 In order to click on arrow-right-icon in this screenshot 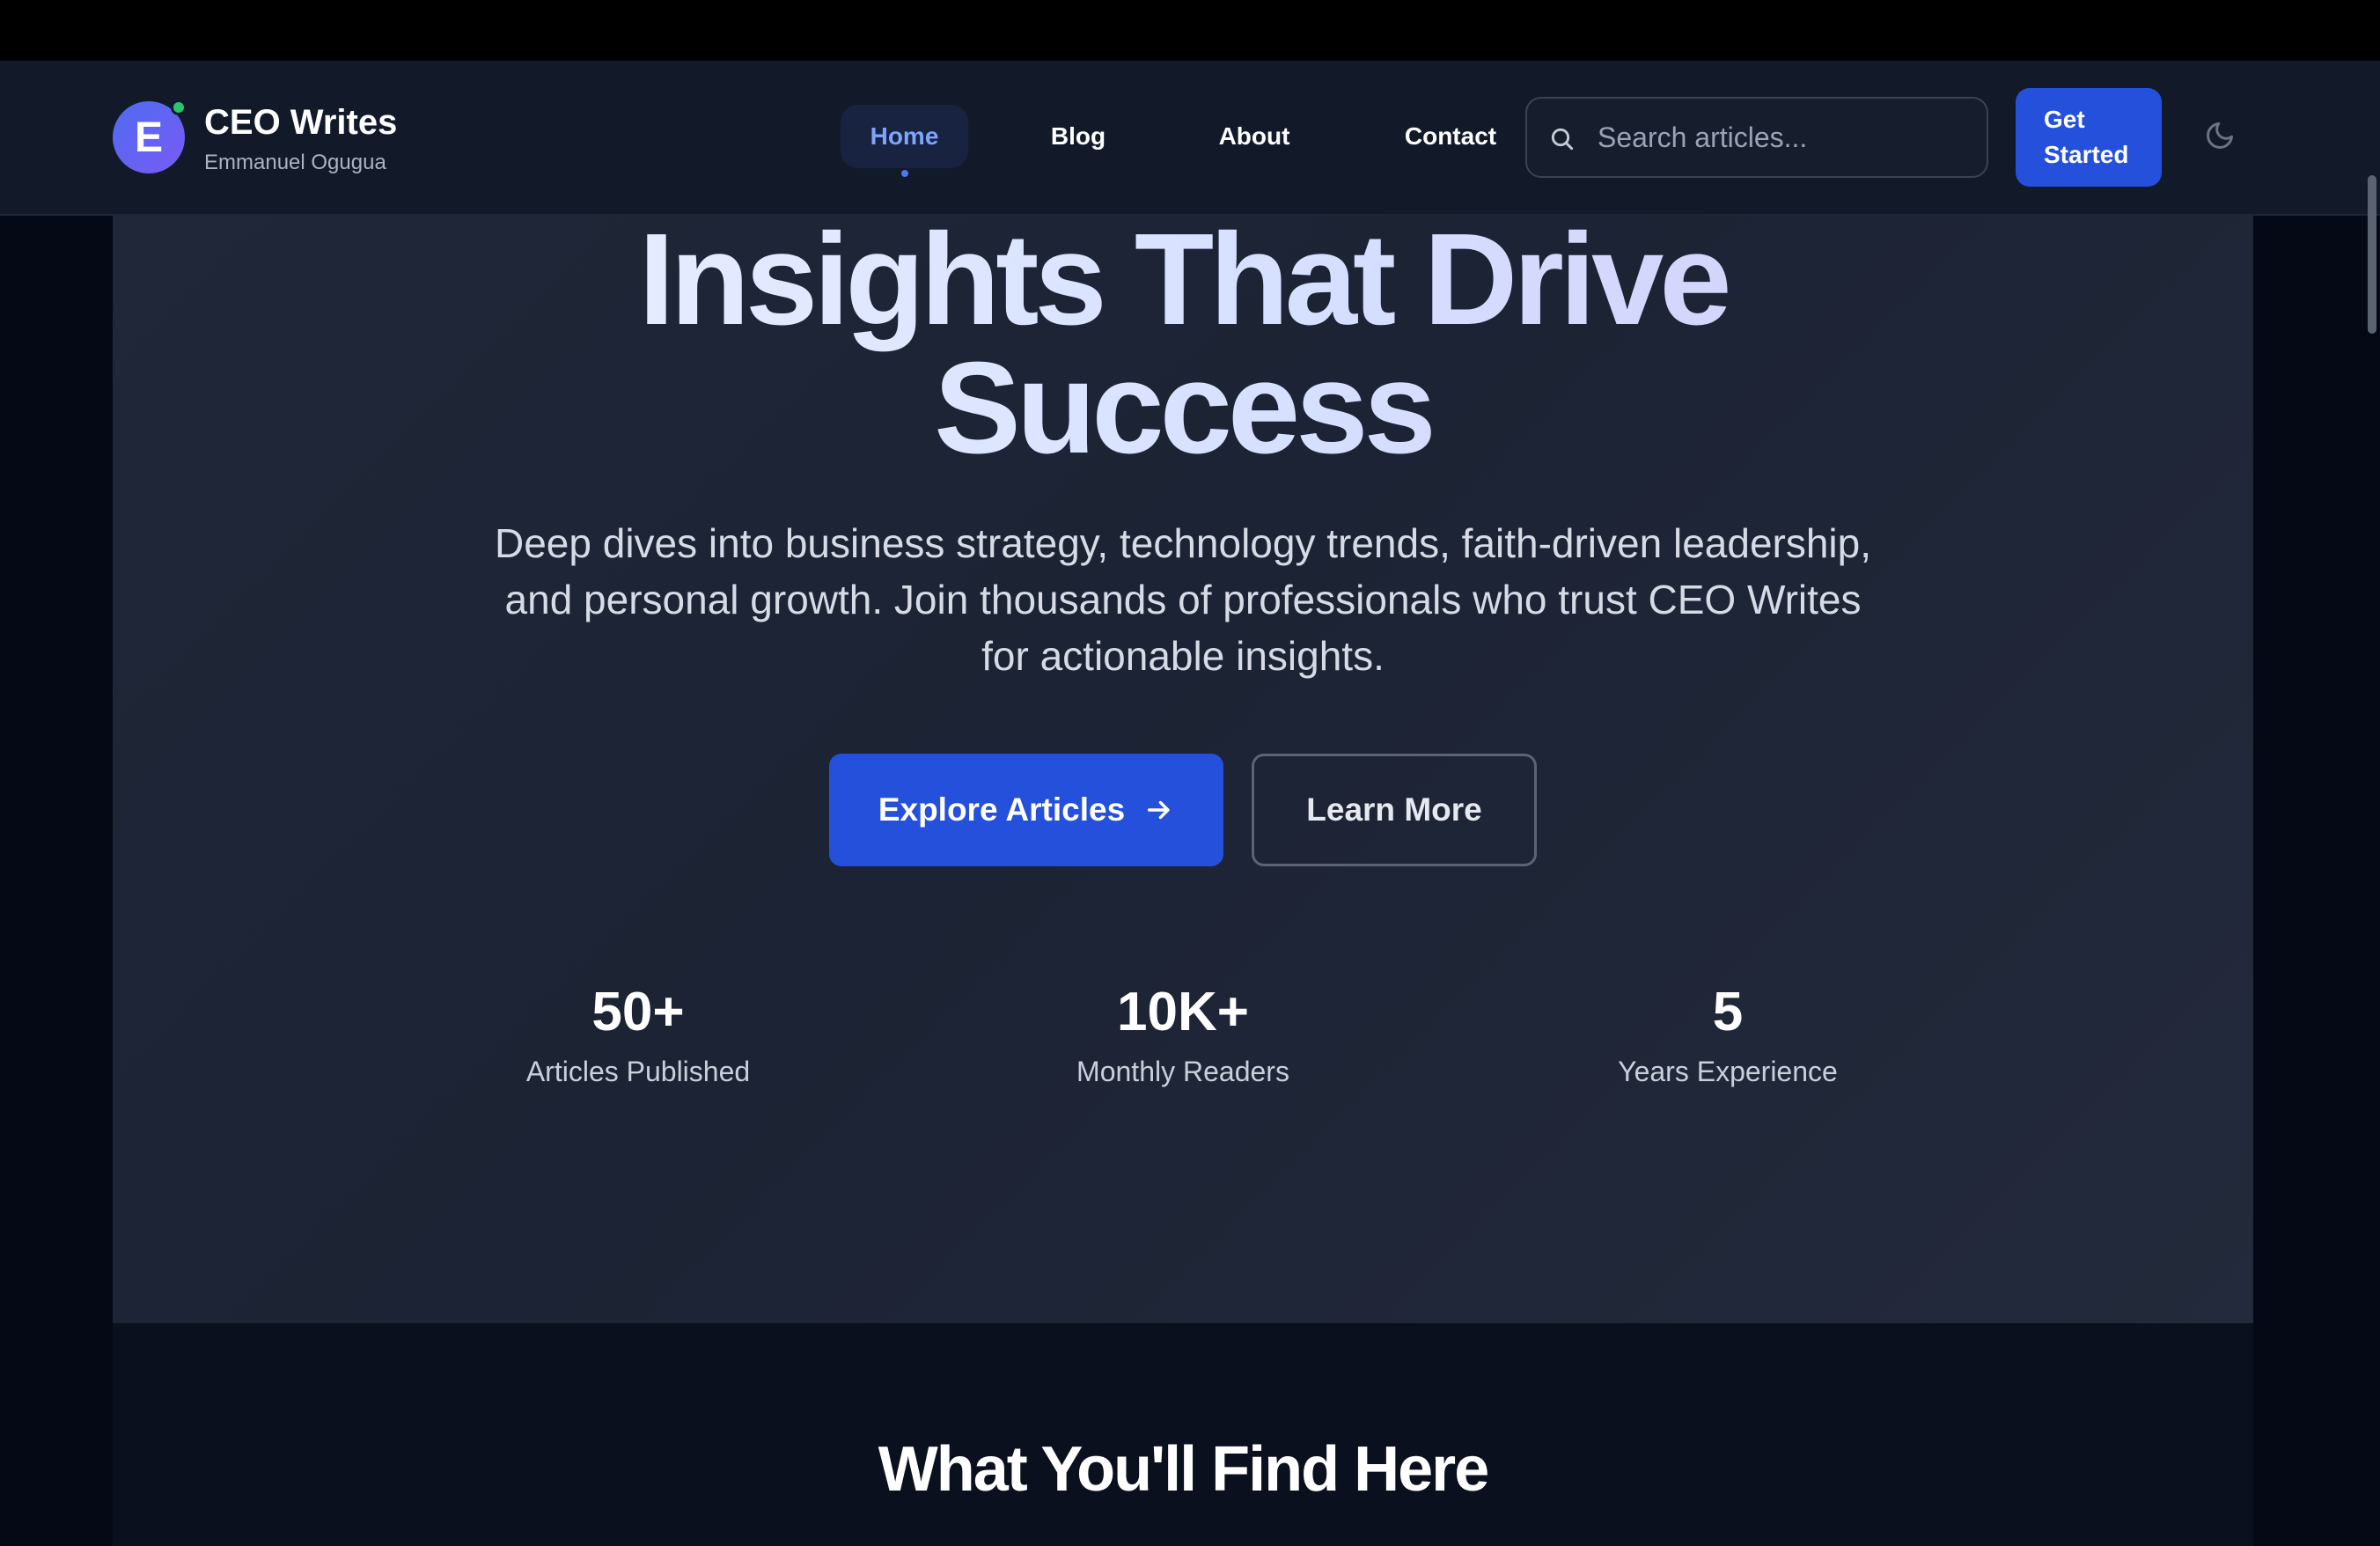, I will do `click(1159, 810)`.